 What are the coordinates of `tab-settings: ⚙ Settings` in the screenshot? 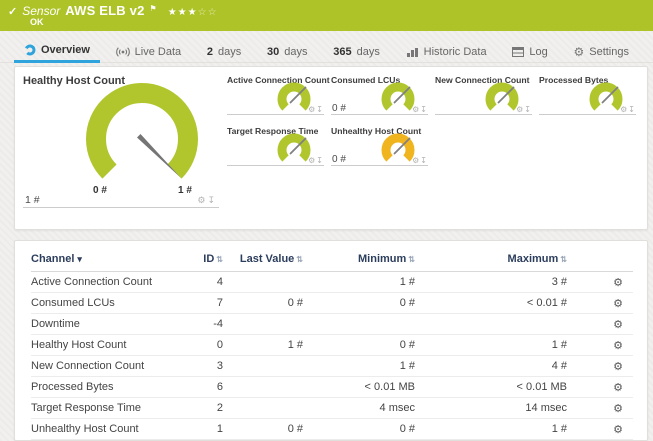 It's located at (601, 51).